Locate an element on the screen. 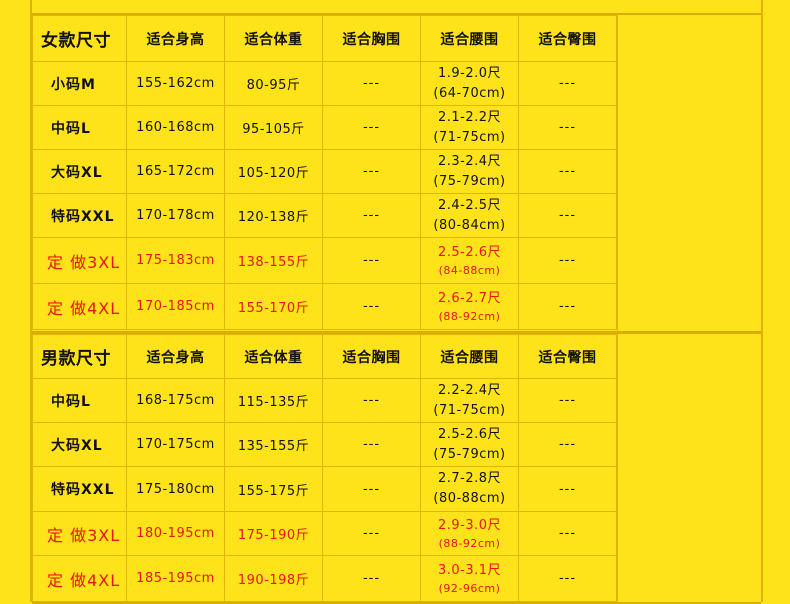 Image resolution: width=790 pixels, height=604 pixels. waist-cm-value: (80-84cm) is located at coordinates (469, 225).